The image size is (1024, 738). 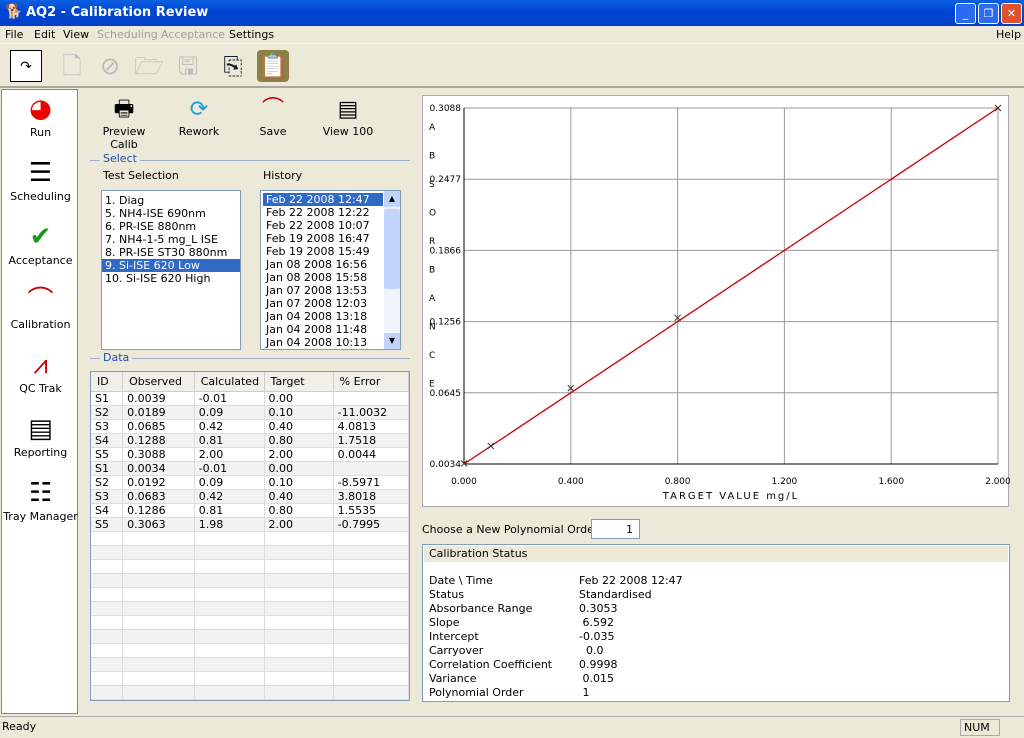 I want to click on new-document-icon: 🗋, so click(x=72, y=66).